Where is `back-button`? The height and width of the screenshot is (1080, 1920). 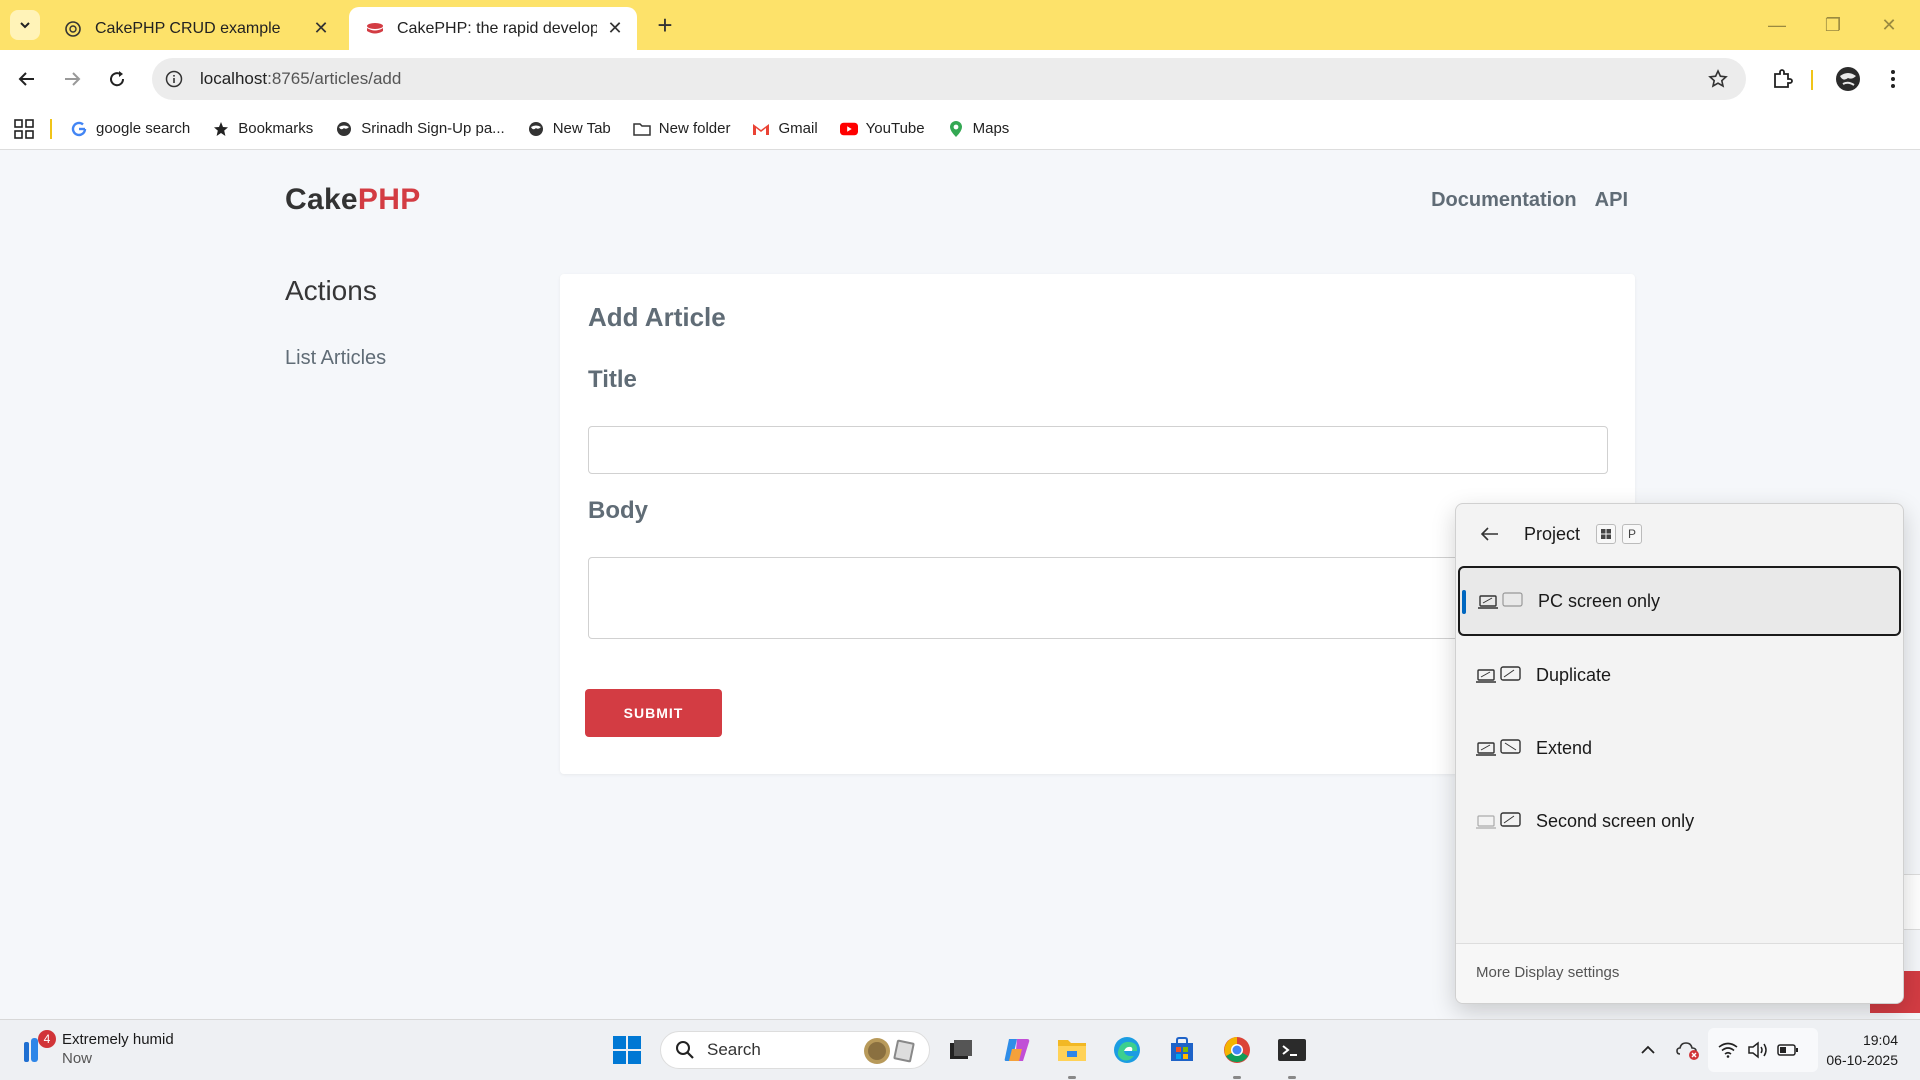
back-button is located at coordinates (27, 79).